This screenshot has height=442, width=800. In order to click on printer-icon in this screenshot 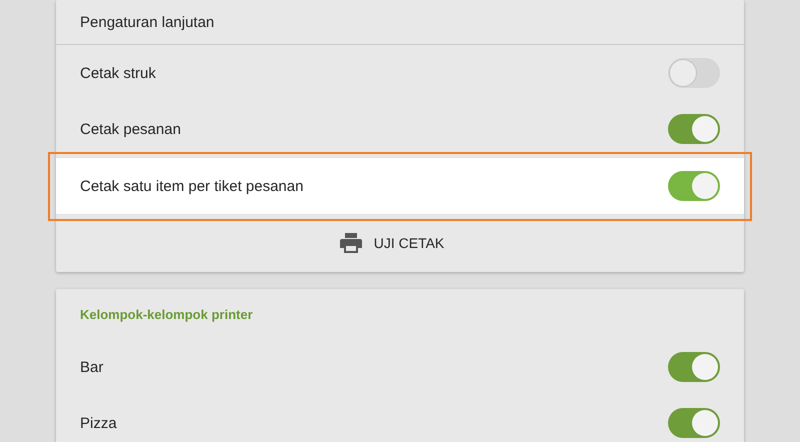, I will do `click(351, 243)`.